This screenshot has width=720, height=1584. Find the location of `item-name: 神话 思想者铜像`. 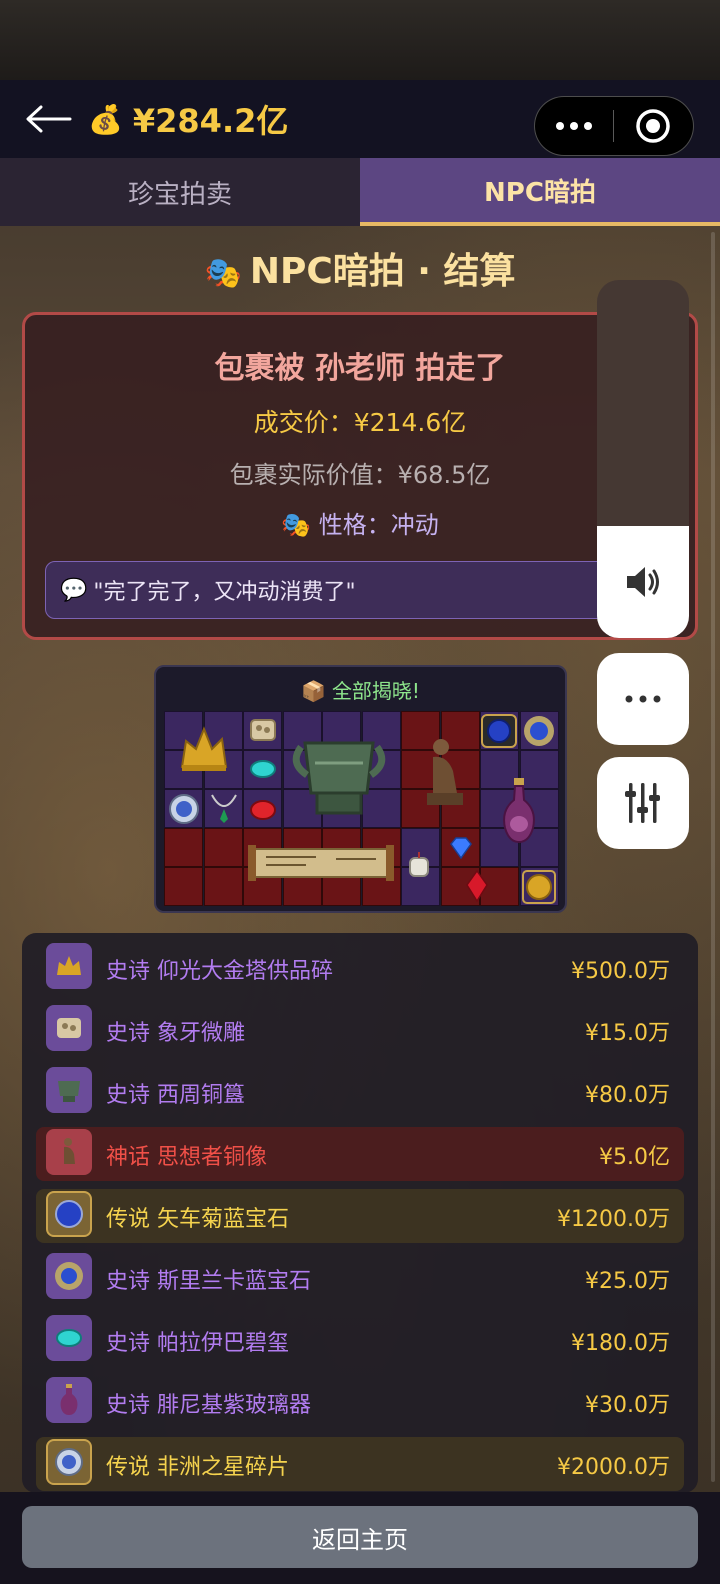

item-name: 神话 思想者铜像 is located at coordinates (186, 1157).